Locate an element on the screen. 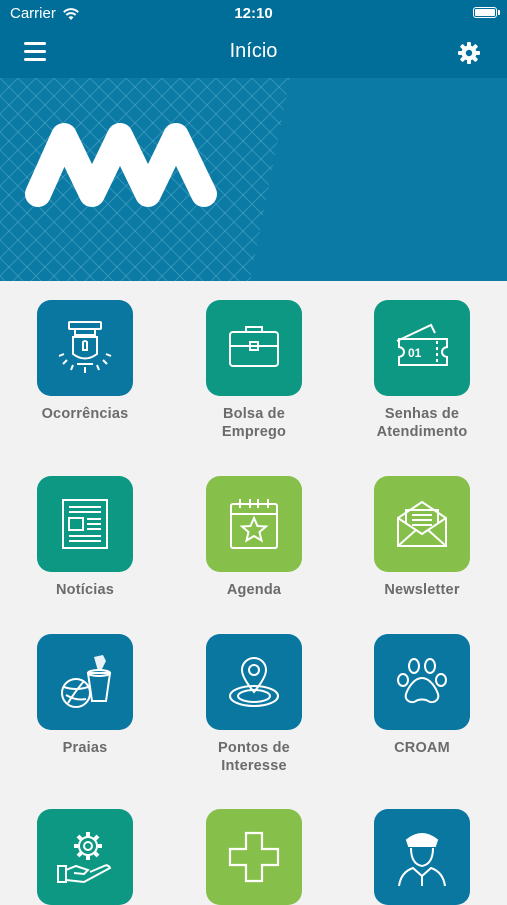 This screenshot has height=905, width=507. tile-label: Pontos de Interesse is located at coordinates (254, 757).